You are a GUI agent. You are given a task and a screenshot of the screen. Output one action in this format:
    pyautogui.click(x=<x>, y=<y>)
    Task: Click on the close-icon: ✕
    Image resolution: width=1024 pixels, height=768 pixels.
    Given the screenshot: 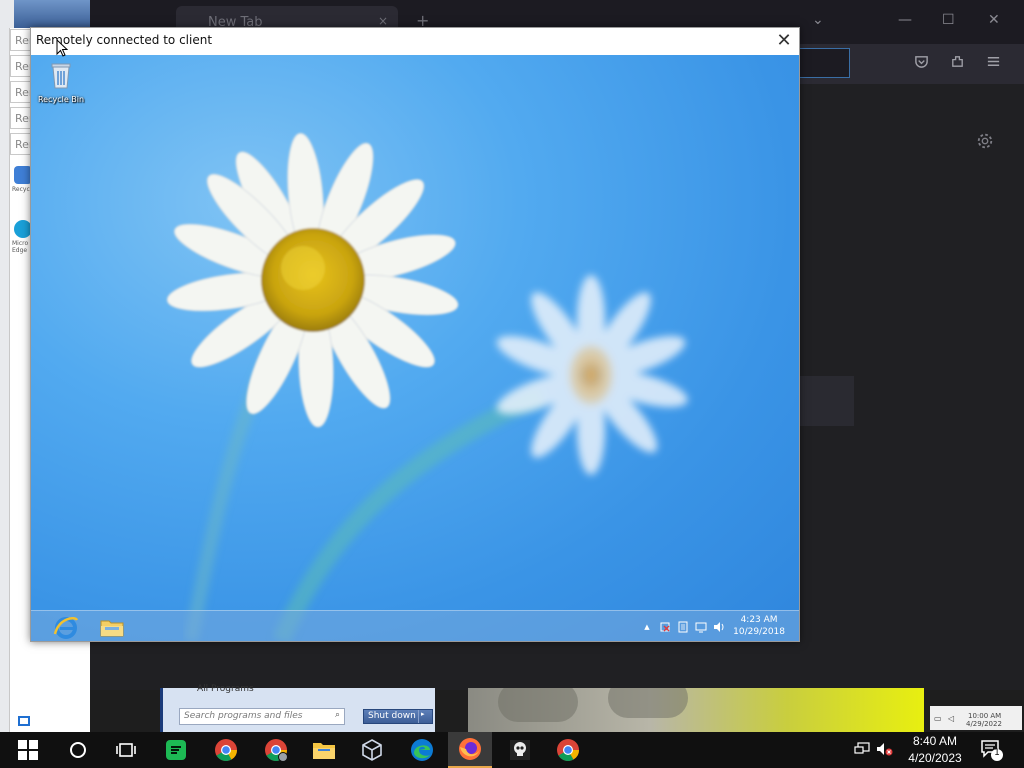 What is the action you would take?
    pyautogui.click(x=784, y=41)
    